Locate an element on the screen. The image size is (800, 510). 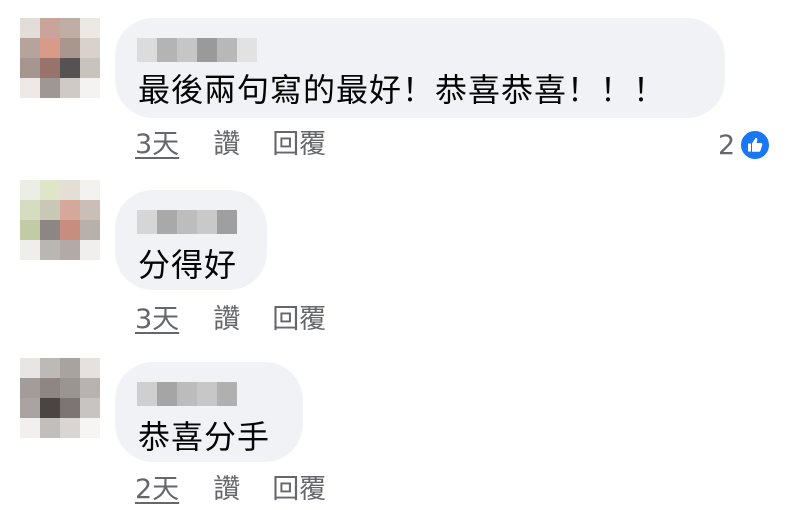
comment-actions: 2天 讚 回覆 is located at coordinates (230, 490).